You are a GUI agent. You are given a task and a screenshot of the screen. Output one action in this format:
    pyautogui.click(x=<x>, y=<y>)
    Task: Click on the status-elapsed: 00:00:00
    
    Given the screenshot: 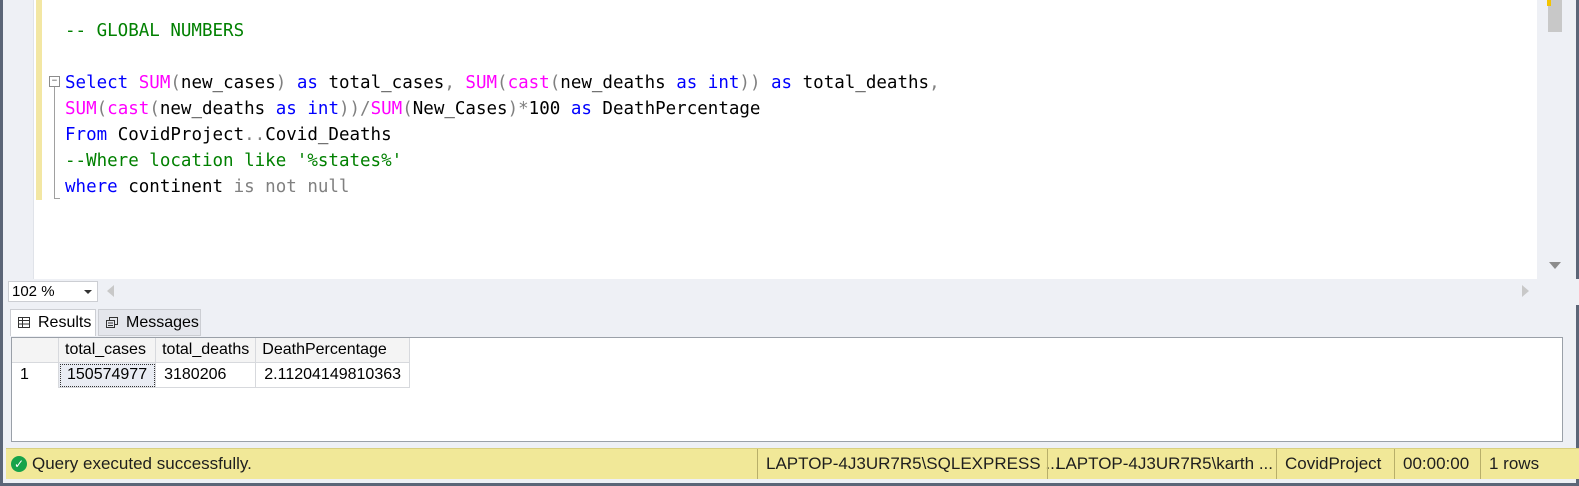 What is the action you would take?
    pyautogui.click(x=1437, y=464)
    